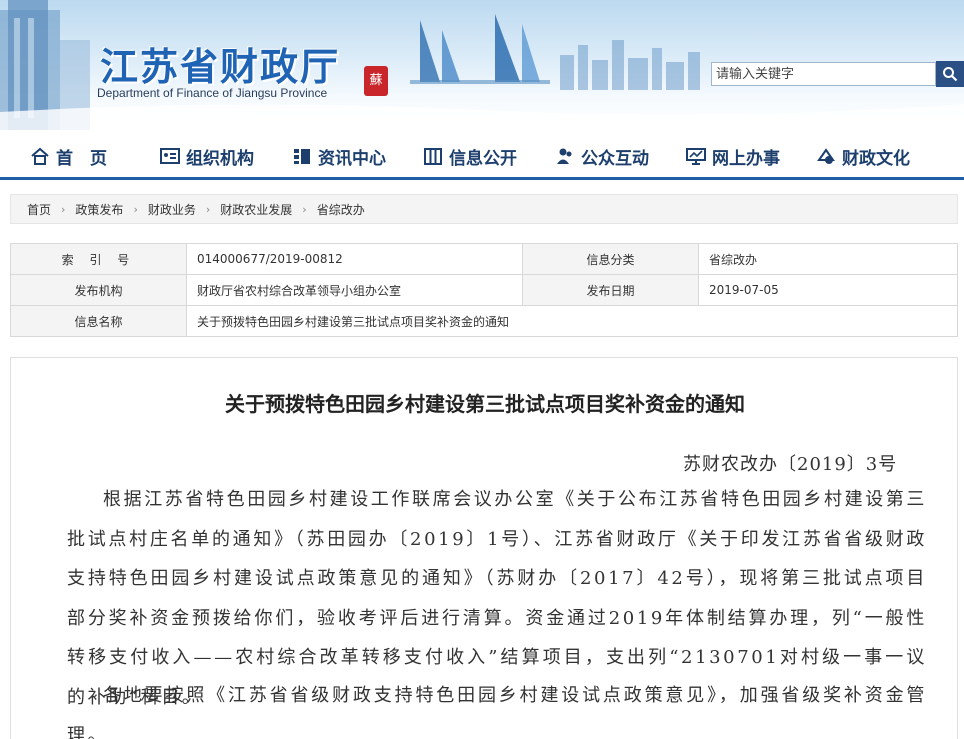 The image size is (964, 739). I want to click on search-icon, so click(950, 74).